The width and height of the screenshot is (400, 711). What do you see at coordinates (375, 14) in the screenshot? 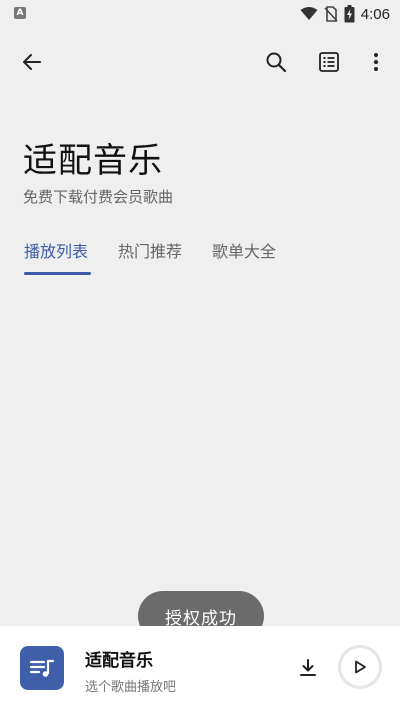
I see `status-time: 4:06` at bounding box center [375, 14].